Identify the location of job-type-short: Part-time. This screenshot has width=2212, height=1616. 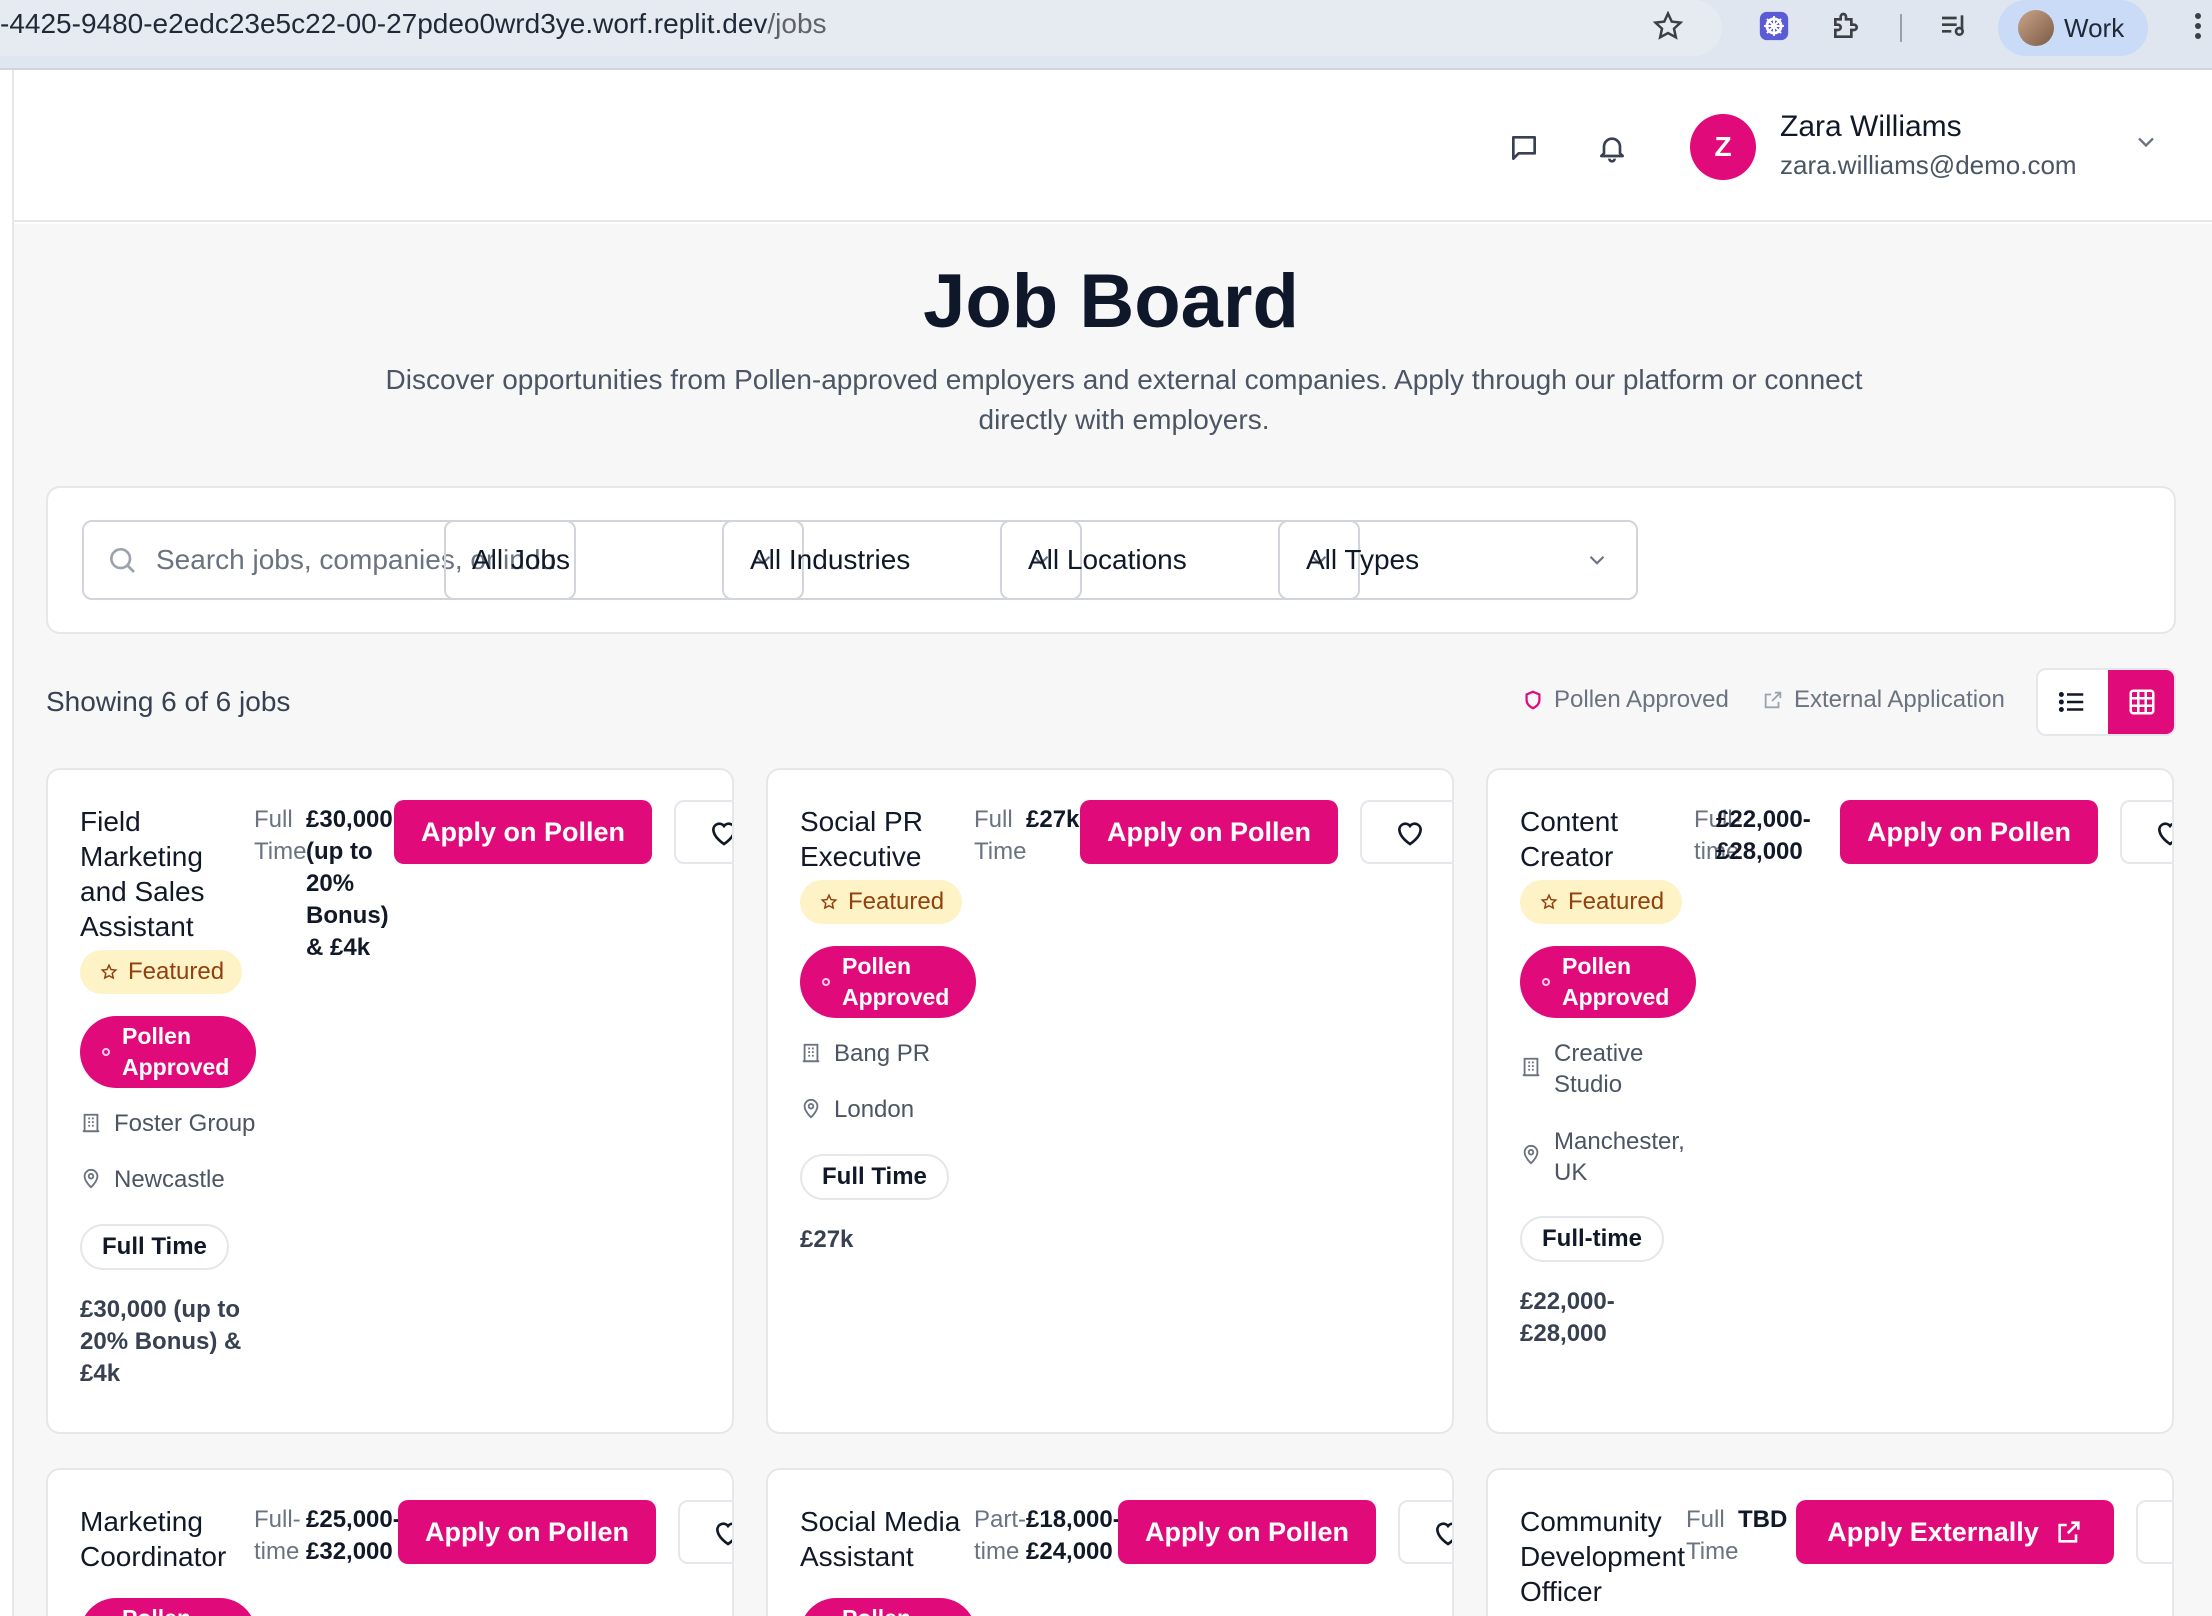
(1000, 1535).